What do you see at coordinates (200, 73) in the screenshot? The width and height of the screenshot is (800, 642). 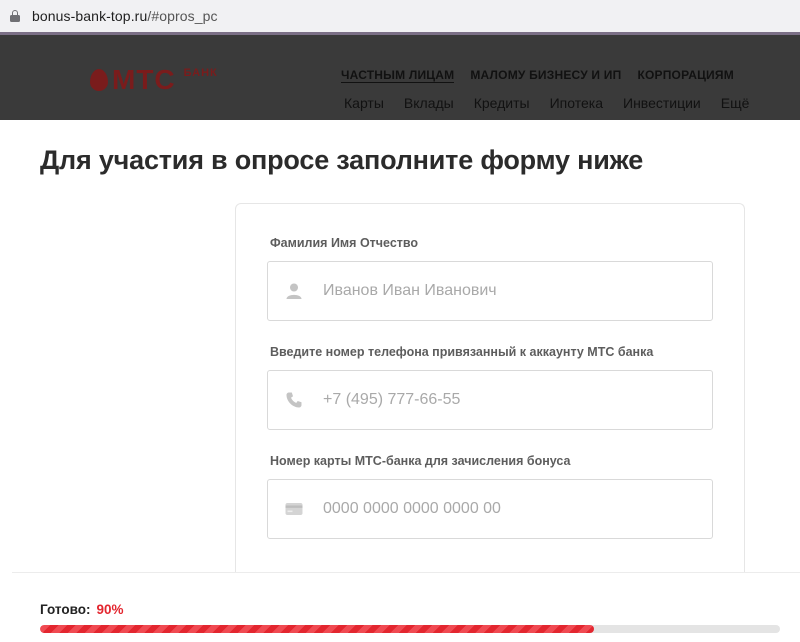 I see `logo-subtext: БАНК` at bounding box center [200, 73].